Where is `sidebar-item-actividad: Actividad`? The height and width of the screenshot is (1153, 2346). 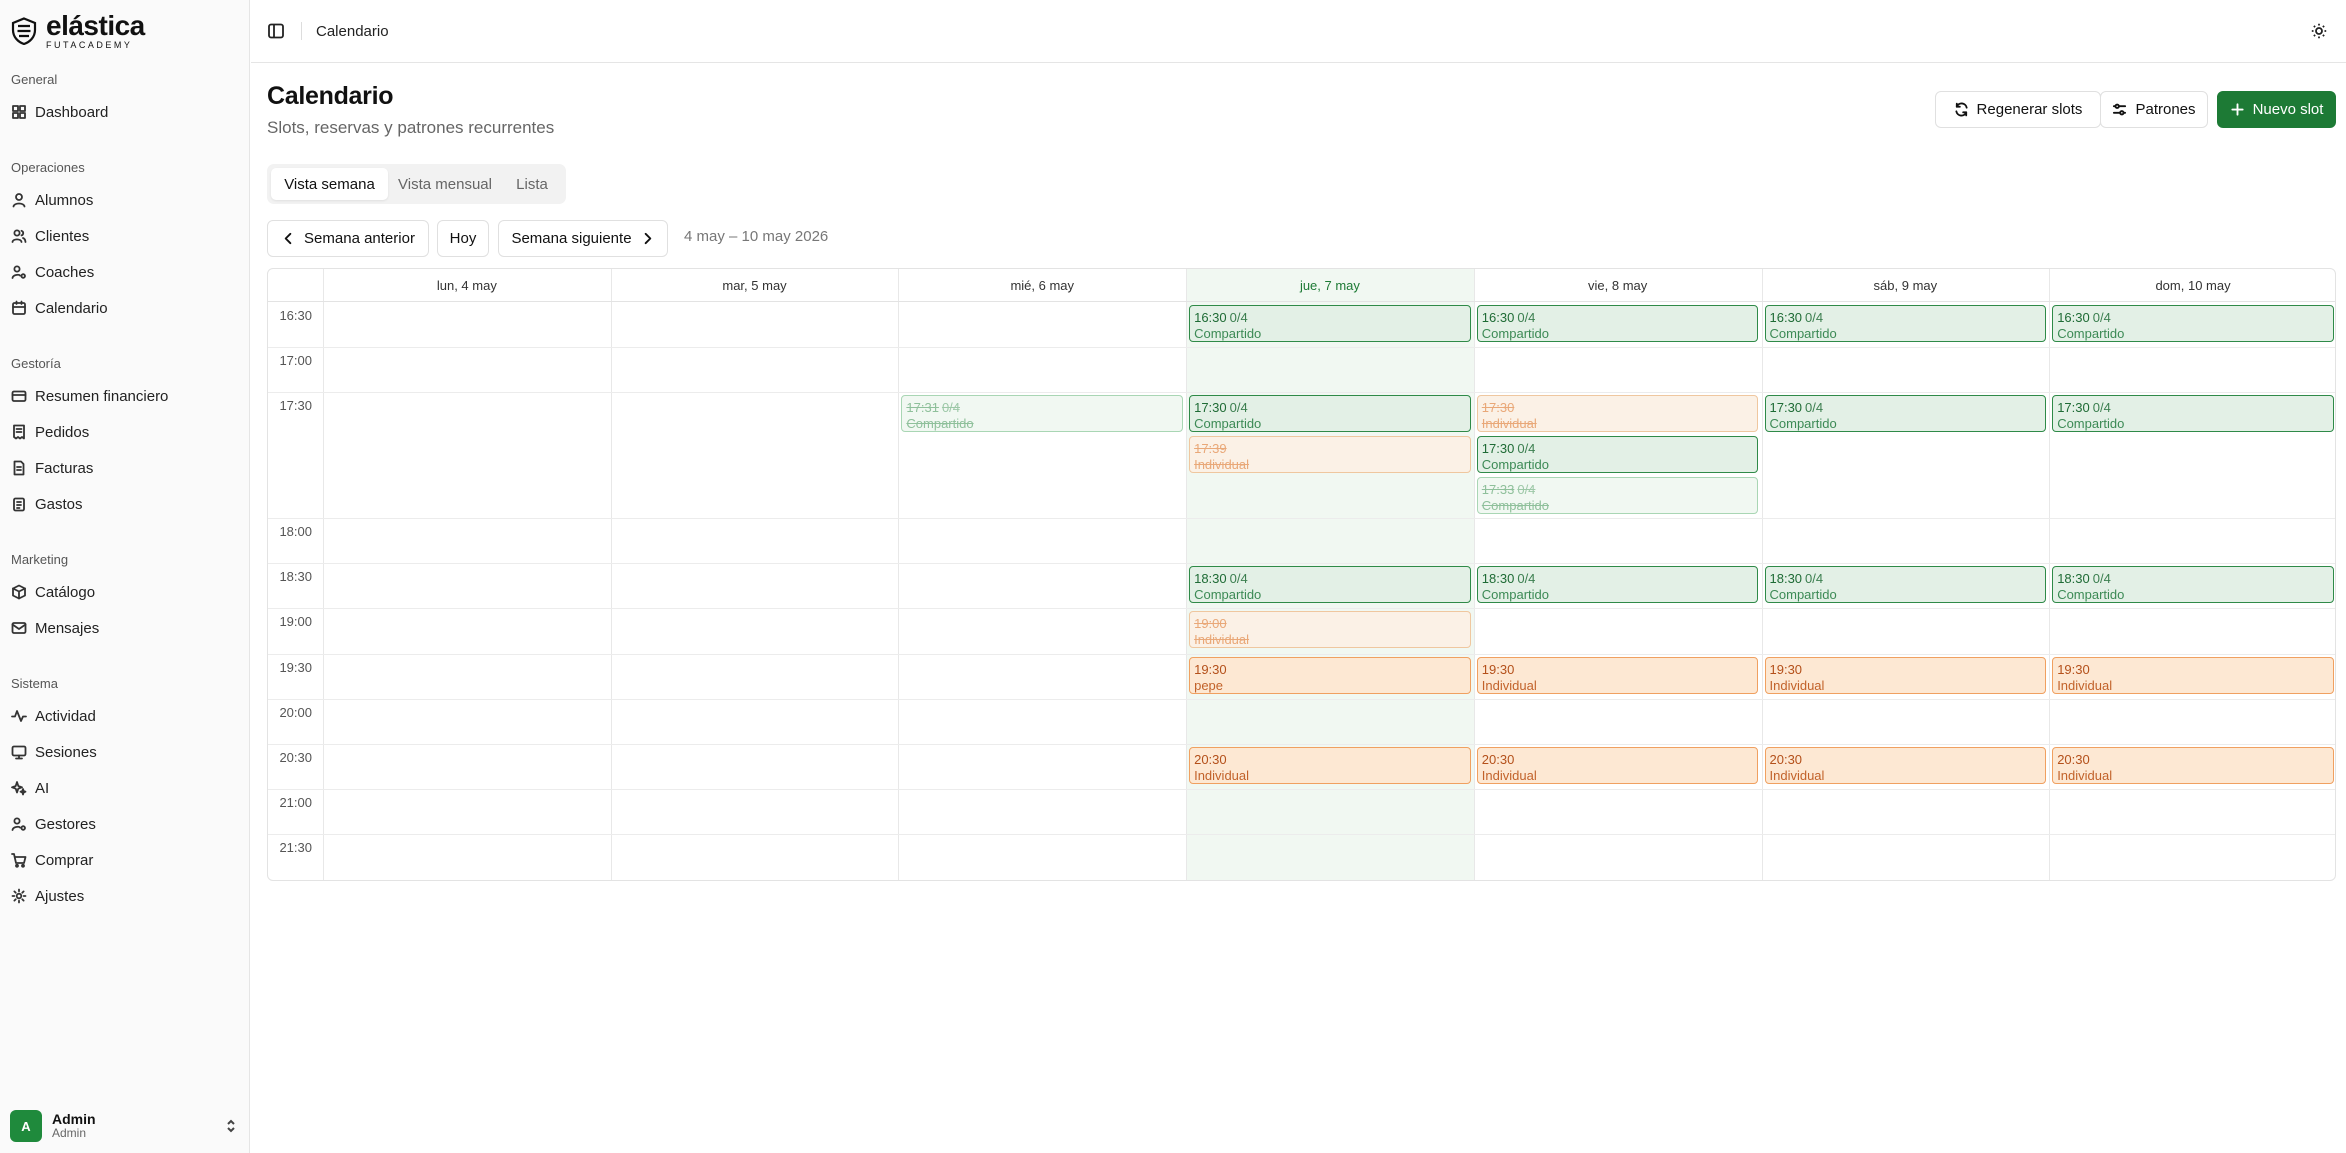 sidebar-item-actividad: Actividad is located at coordinates (125, 716).